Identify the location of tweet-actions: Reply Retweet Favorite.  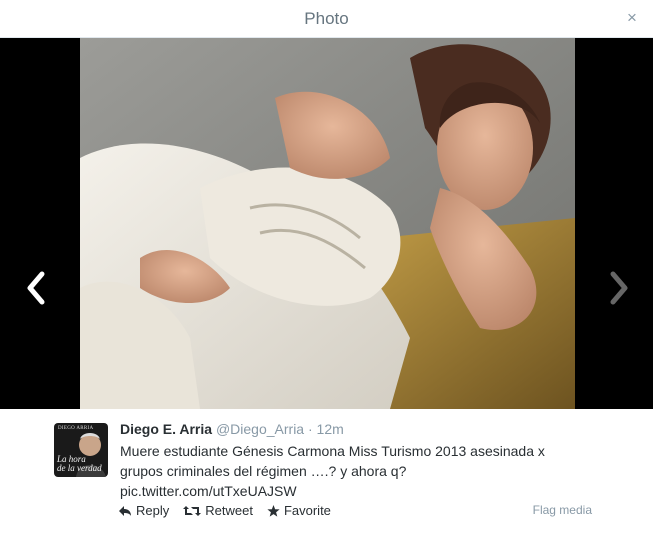
(231, 510).